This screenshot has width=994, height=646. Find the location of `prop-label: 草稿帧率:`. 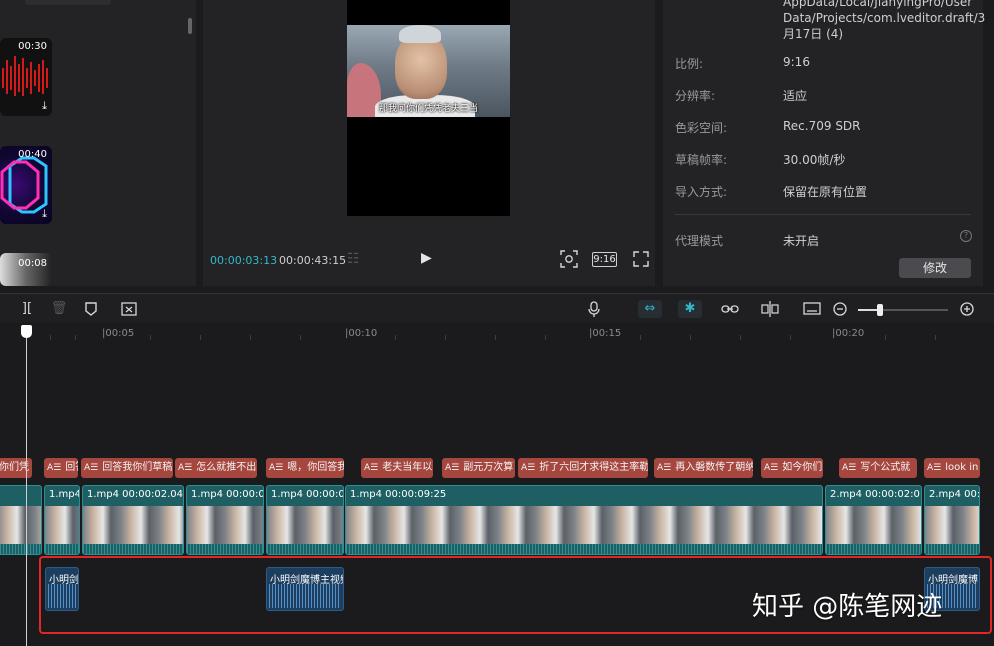

prop-label: 草稿帧率: is located at coordinates (701, 160).